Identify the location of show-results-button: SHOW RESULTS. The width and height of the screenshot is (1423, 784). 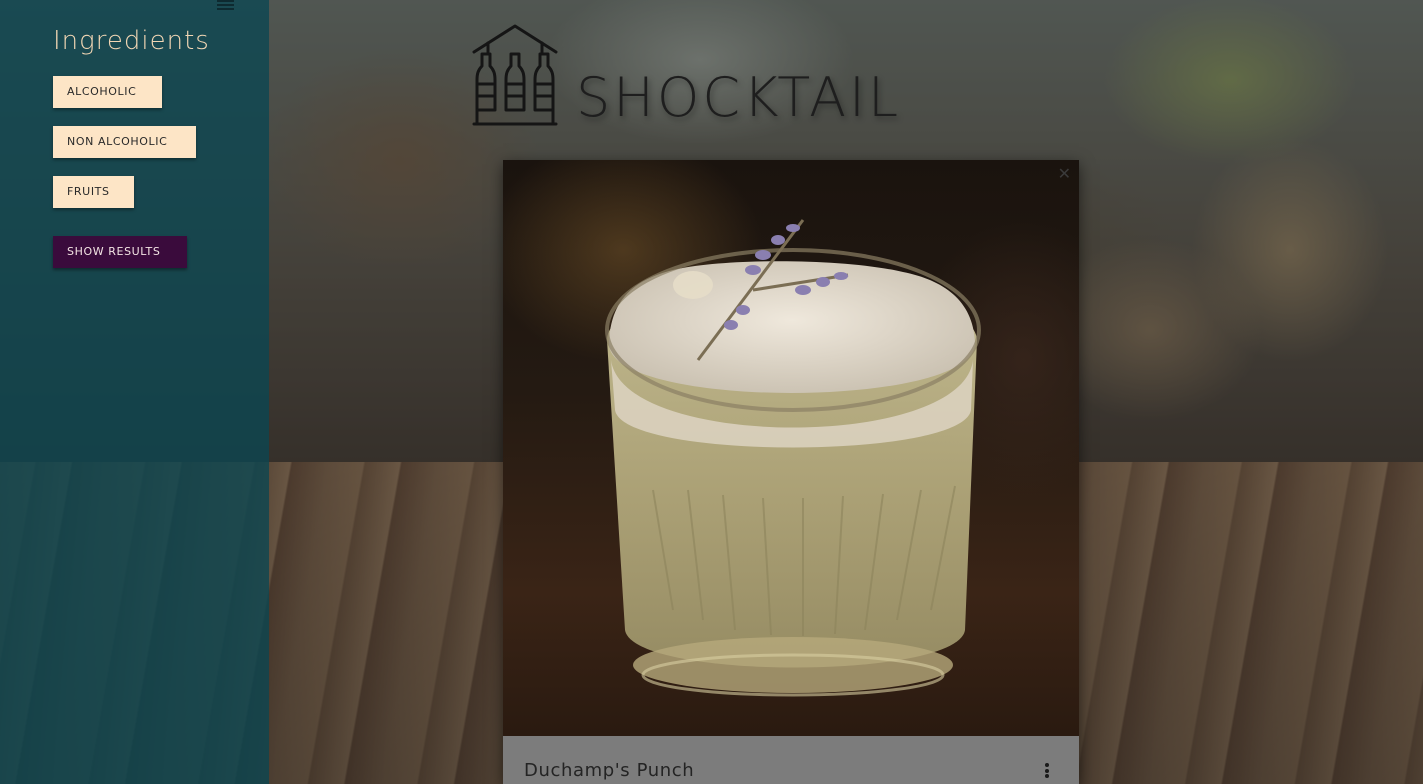
(120, 252).